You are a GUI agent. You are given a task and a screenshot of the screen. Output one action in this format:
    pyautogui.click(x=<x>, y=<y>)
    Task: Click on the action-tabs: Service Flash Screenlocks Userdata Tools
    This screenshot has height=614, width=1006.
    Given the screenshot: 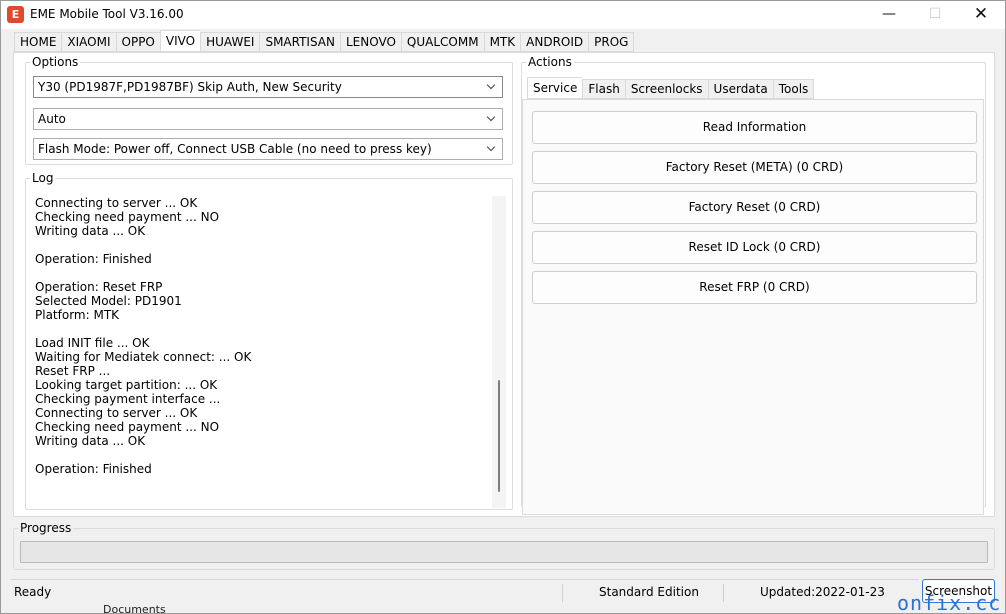 What is the action you would take?
    pyautogui.click(x=671, y=88)
    